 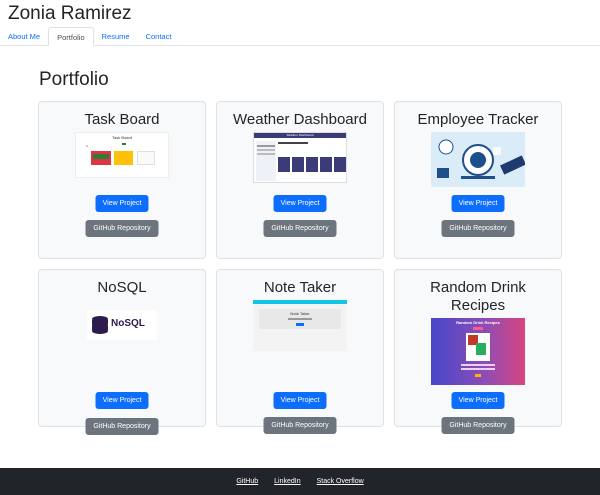 What do you see at coordinates (478, 296) in the screenshot?
I see `project-title: Random Drink Recipes` at bounding box center [478, 296].